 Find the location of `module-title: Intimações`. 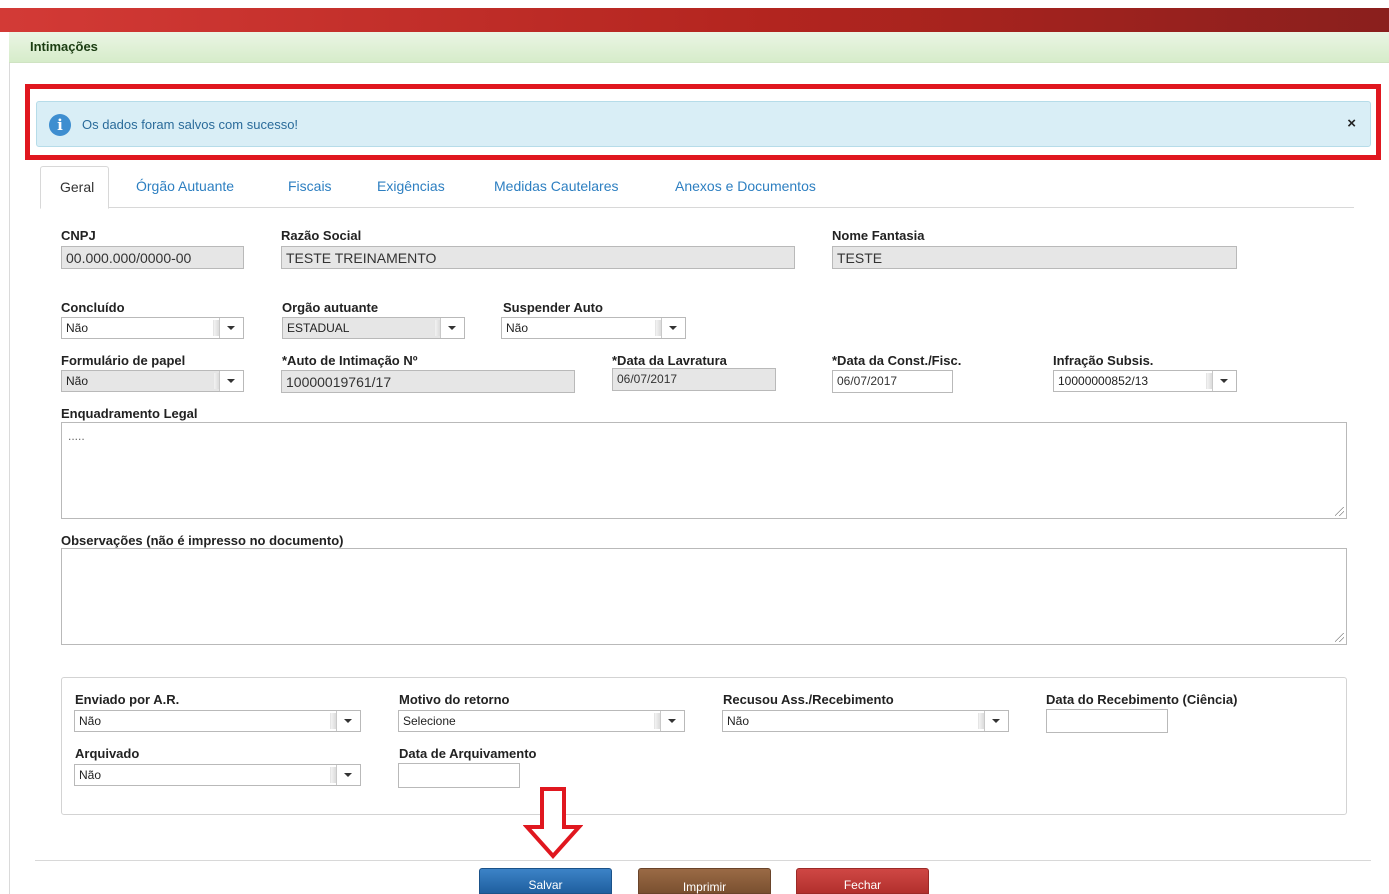

module-title: Intimações is located at coordinates (64, 46).